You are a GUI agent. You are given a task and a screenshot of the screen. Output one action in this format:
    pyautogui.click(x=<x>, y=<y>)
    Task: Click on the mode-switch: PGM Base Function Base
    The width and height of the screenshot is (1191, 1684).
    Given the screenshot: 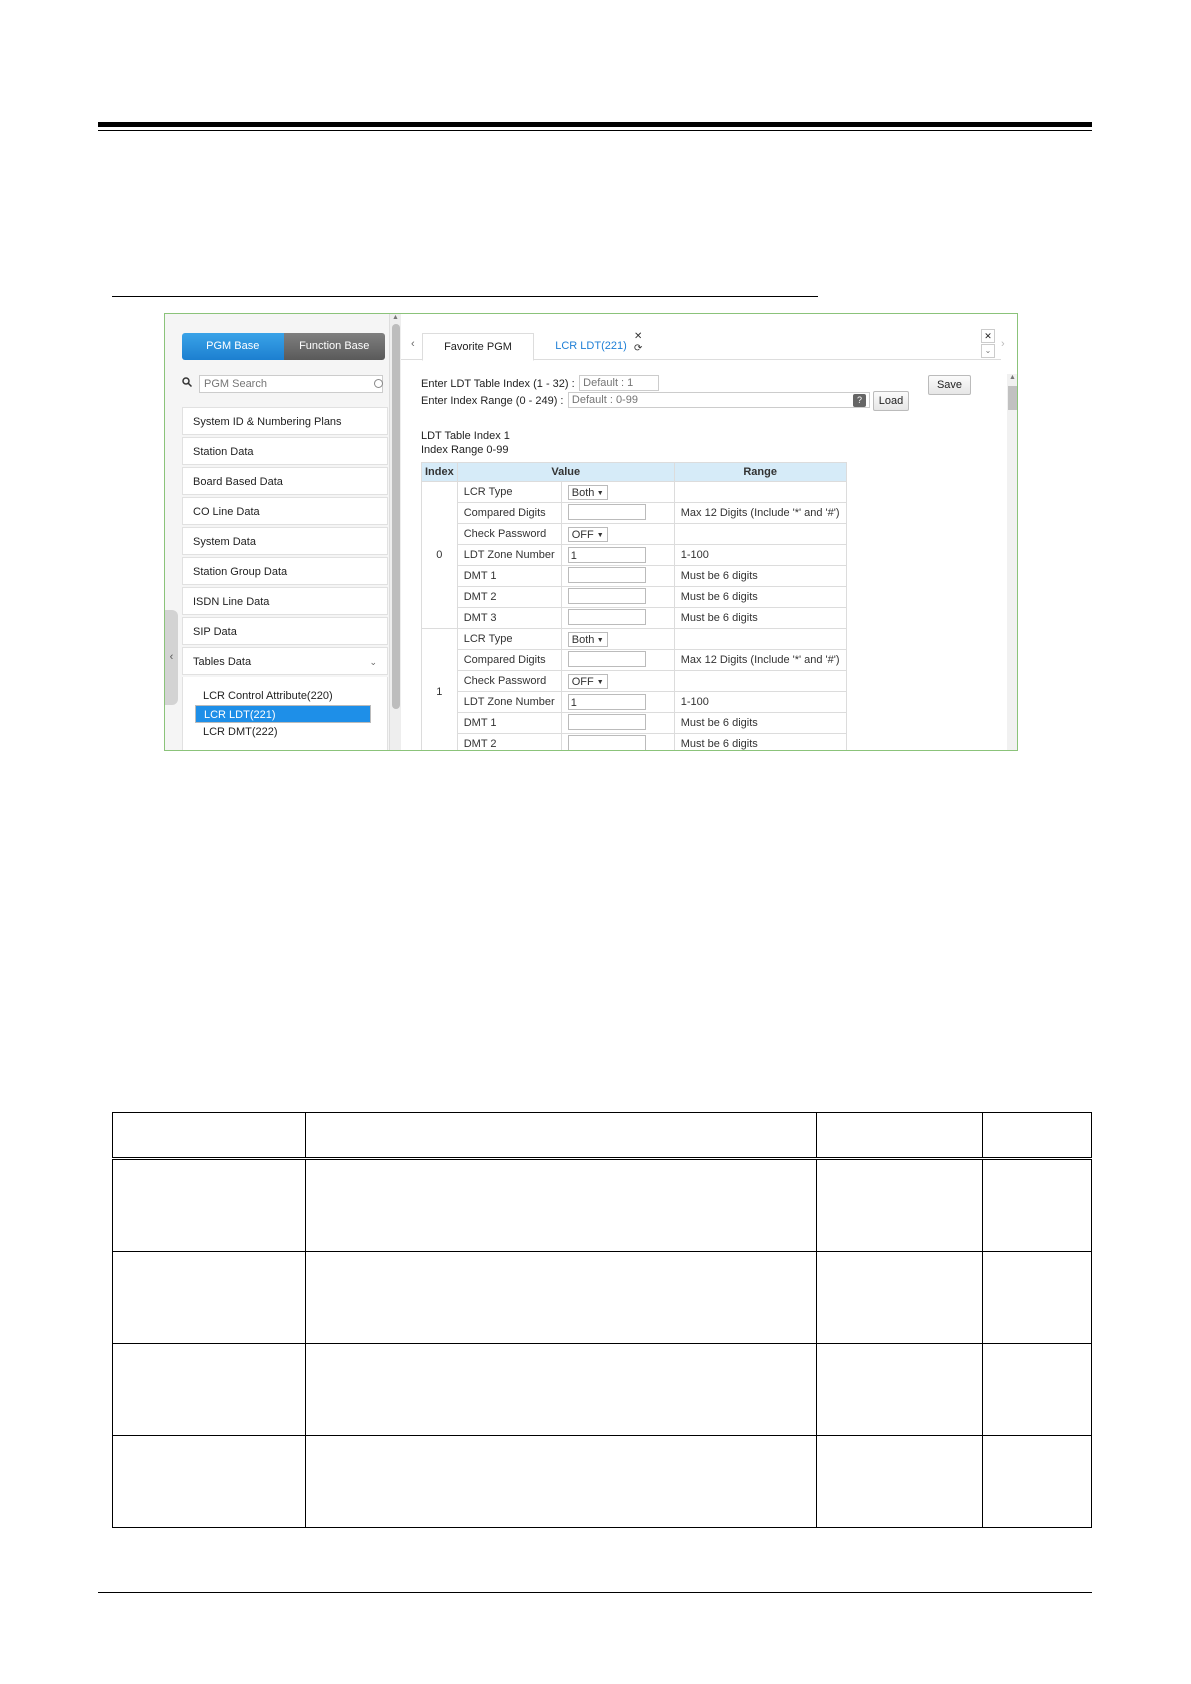 What is the action you would take?
    pyautogui.click(x=283, y=346)
    